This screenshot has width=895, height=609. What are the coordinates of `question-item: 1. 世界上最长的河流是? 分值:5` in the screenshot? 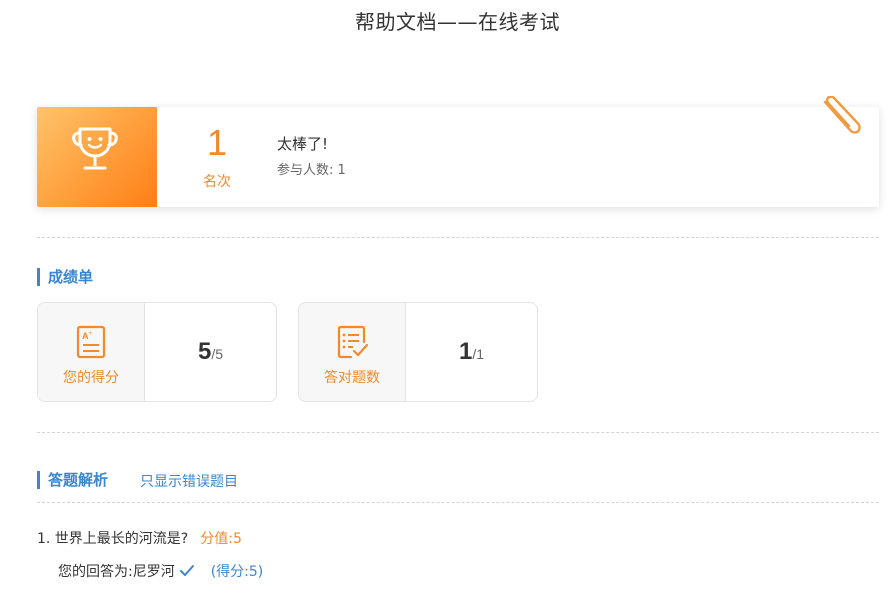 It's located at (139, 538).